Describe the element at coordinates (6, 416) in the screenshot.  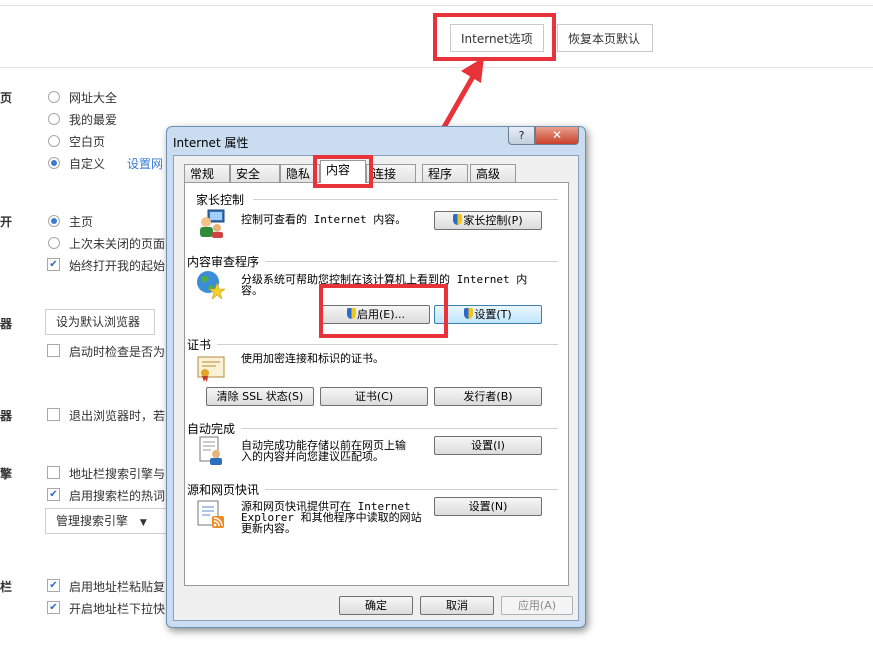
I see `section-label-exit: 器` at that location.